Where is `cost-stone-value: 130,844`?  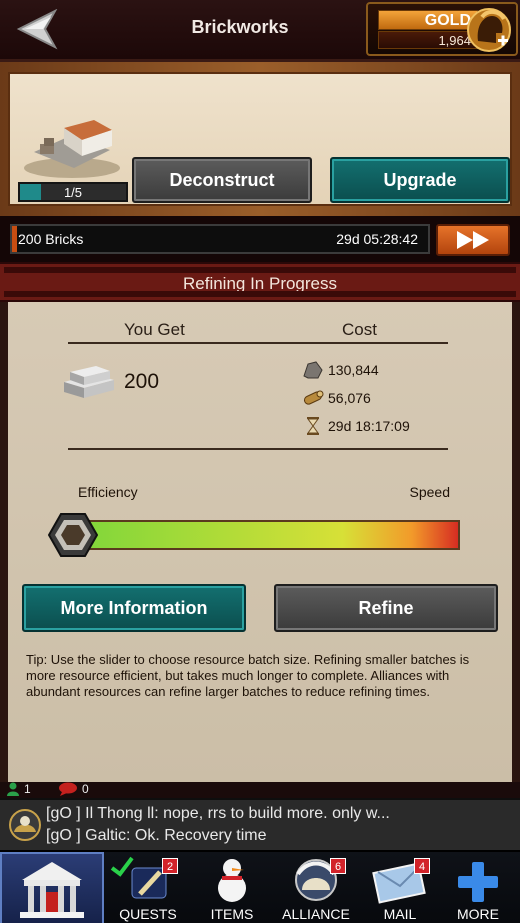 cost-stone-value: 130,844 is located at coordinates (353, 370).